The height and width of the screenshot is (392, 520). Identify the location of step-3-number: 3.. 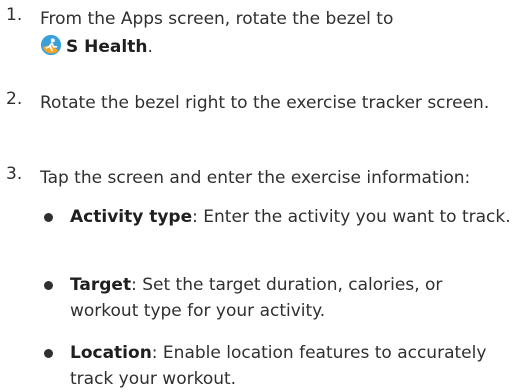
(14, 174).